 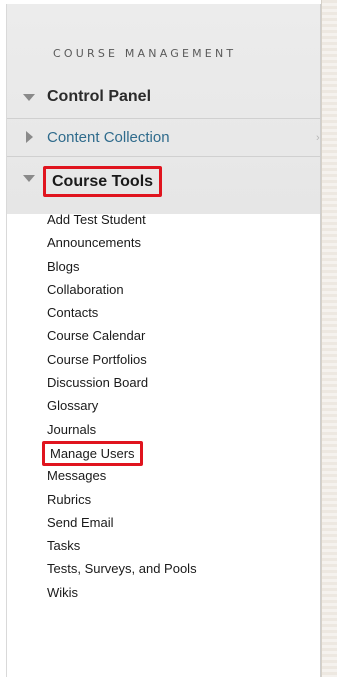 What do you see at coordinates (76, 475) in the screenshot?
I see `course-tool-link: Messages` at bounding box center [76, 475].